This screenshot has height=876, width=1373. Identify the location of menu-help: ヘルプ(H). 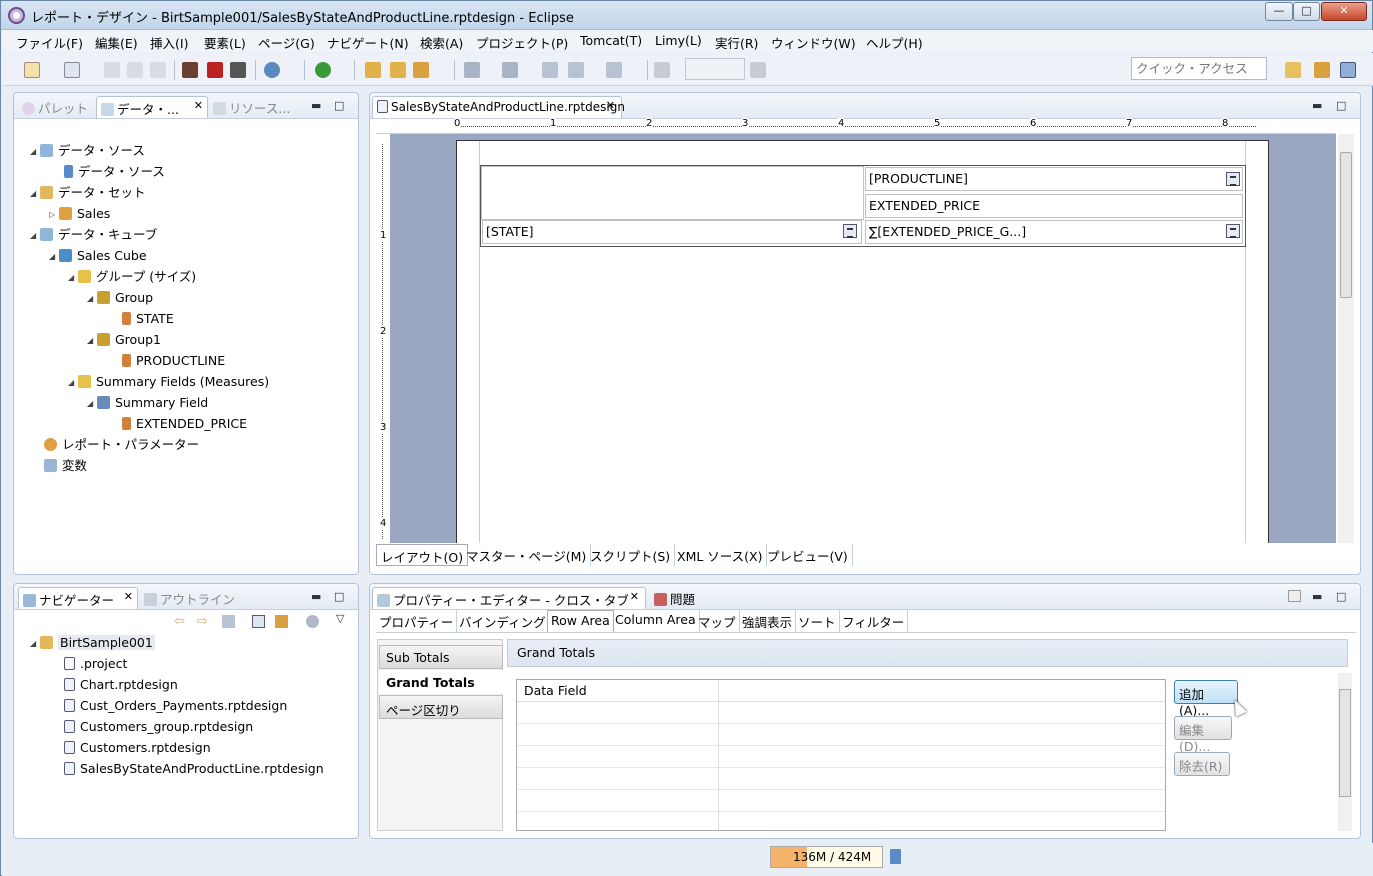
(894, 42).